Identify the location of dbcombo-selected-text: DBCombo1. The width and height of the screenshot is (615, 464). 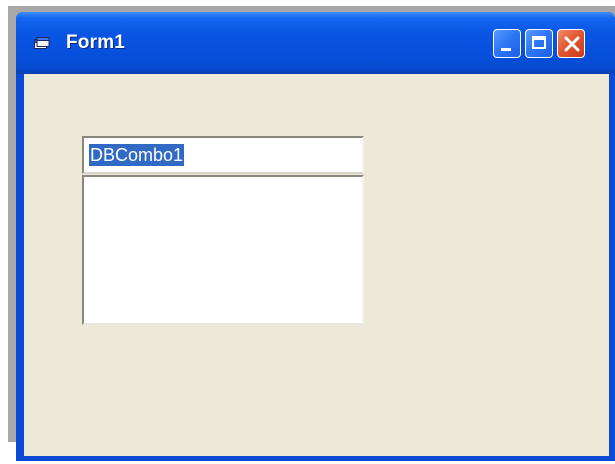
(137, 155).